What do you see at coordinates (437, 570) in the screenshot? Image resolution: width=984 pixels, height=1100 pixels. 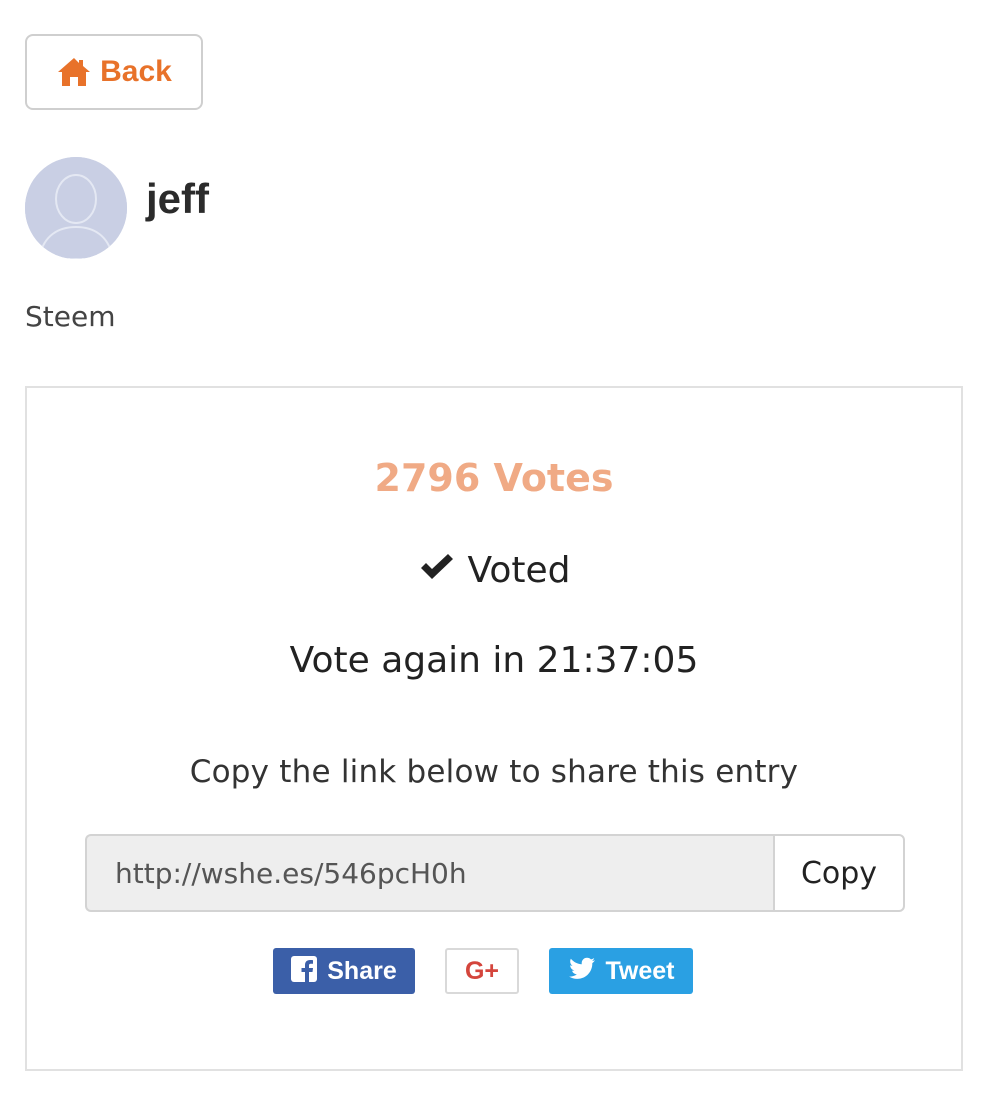 I see `checkmark-icon` at bounding box center [437, 570].